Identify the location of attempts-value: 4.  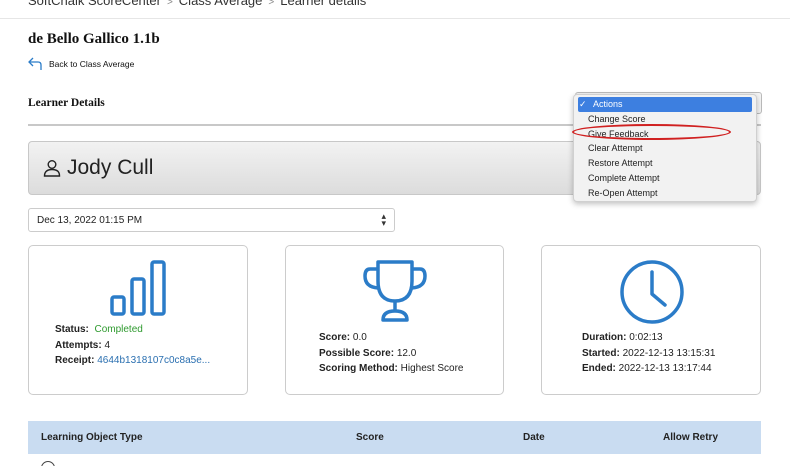
(107, 345).